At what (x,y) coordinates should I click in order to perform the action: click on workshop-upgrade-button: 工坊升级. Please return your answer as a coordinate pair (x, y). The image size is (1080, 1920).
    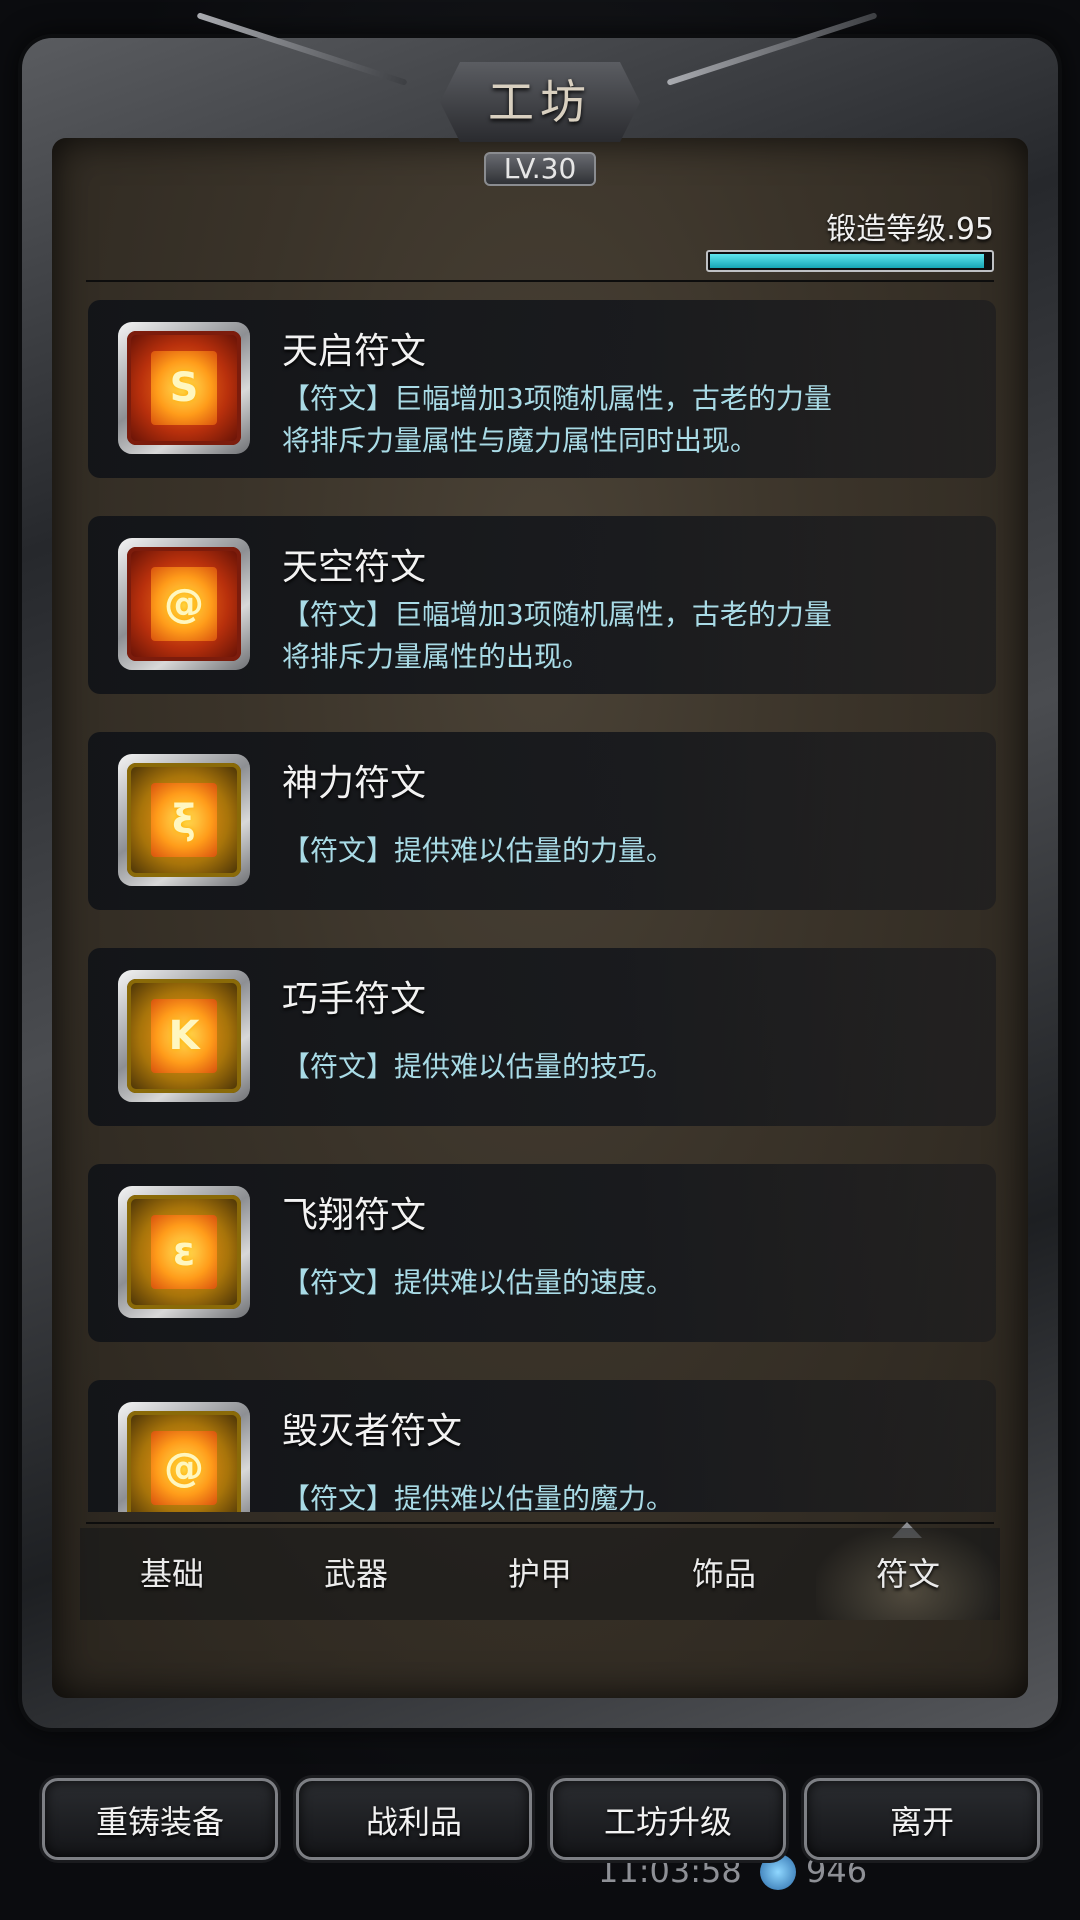
    Looking at the image, I should click on (668, 1819).